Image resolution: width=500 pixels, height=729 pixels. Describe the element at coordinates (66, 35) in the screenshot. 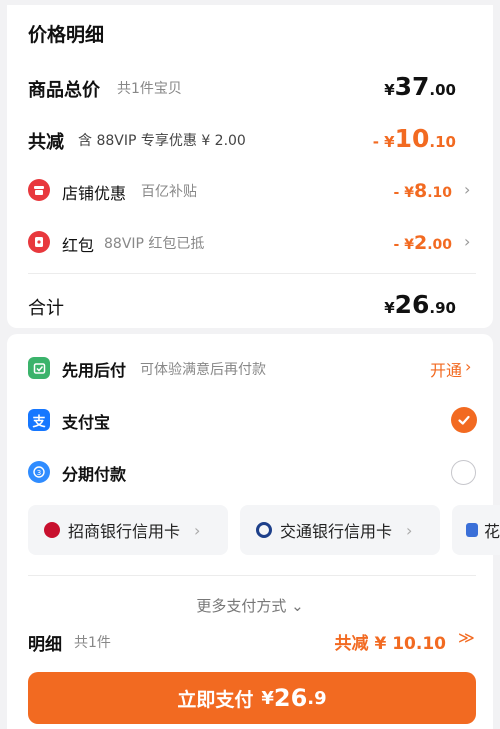

I see `price-detail-title: 价格明细` at that location.